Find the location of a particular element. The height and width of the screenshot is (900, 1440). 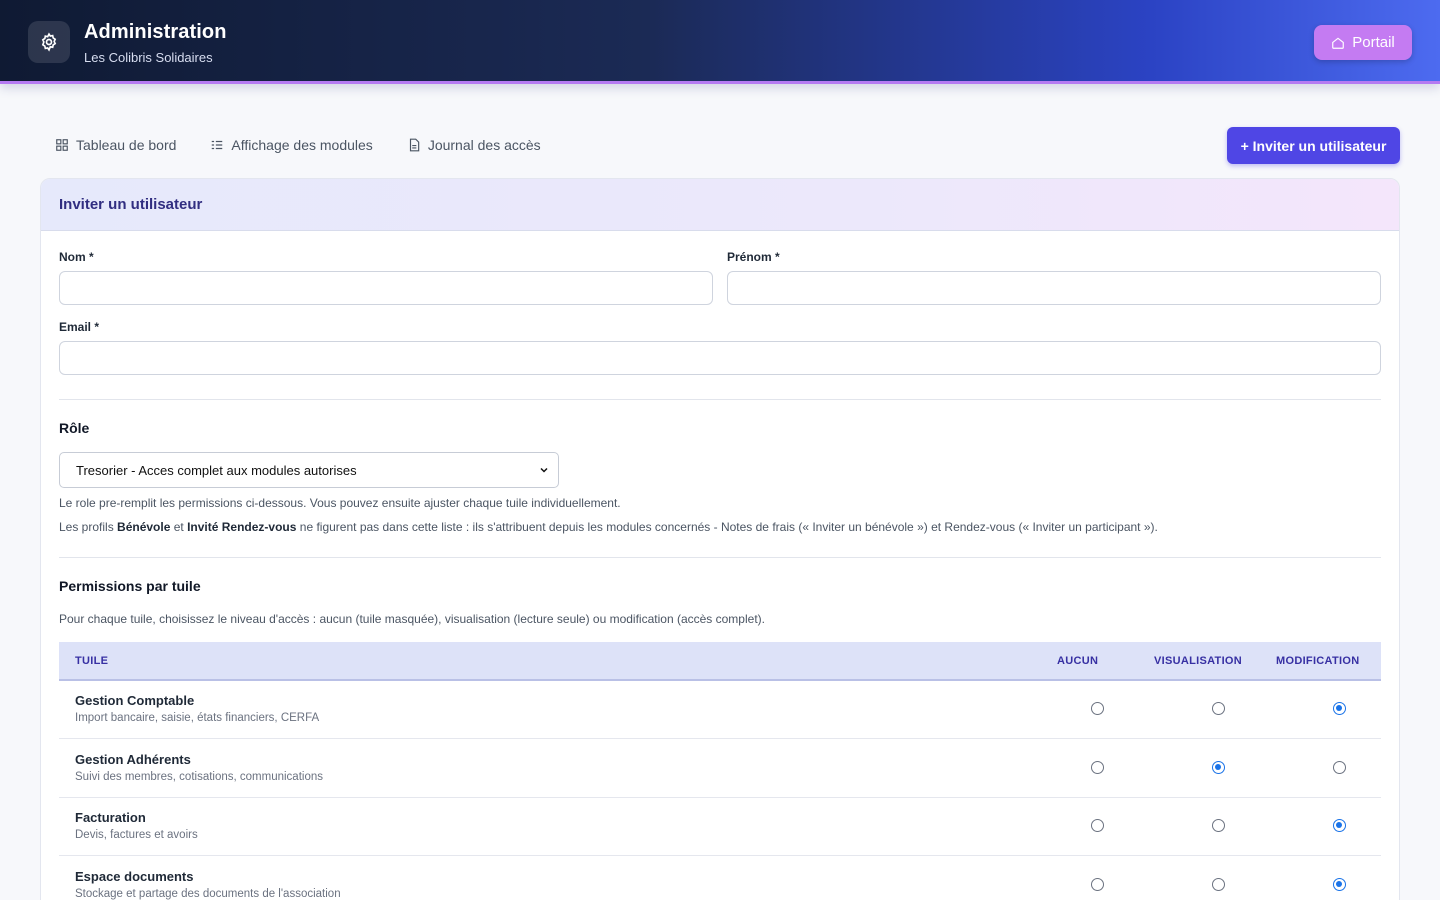

profiles-hint-text: et is located at coordinates (179, 527).